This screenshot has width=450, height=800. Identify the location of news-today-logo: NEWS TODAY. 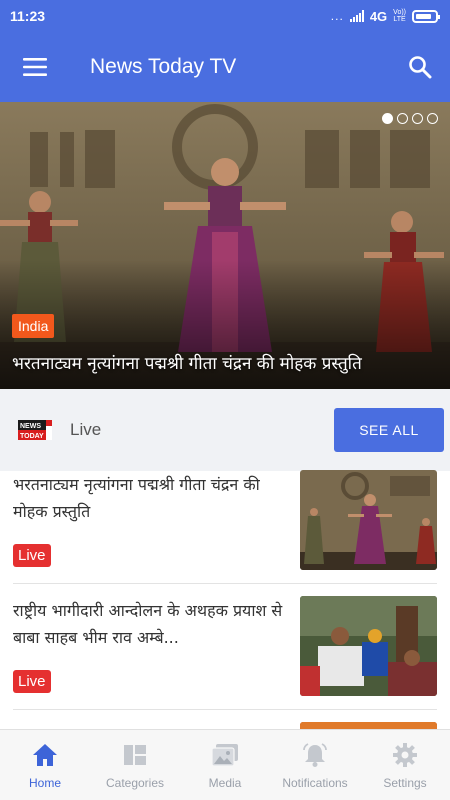
(35, 430).